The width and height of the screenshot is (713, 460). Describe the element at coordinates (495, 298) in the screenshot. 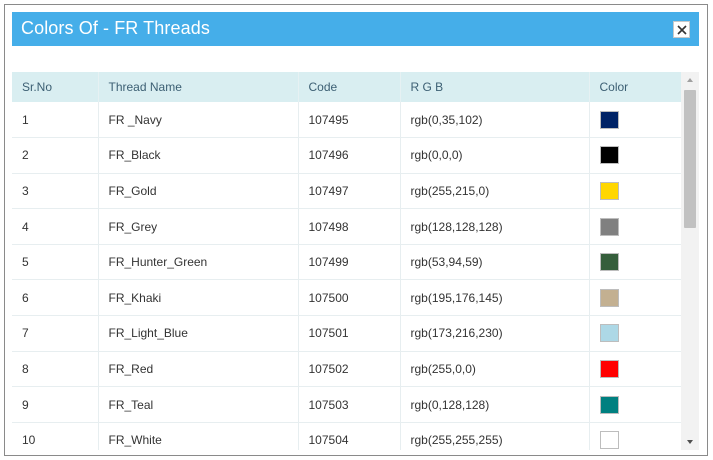

I see `cell-rgb: rgb(195,176,145)` at that location.